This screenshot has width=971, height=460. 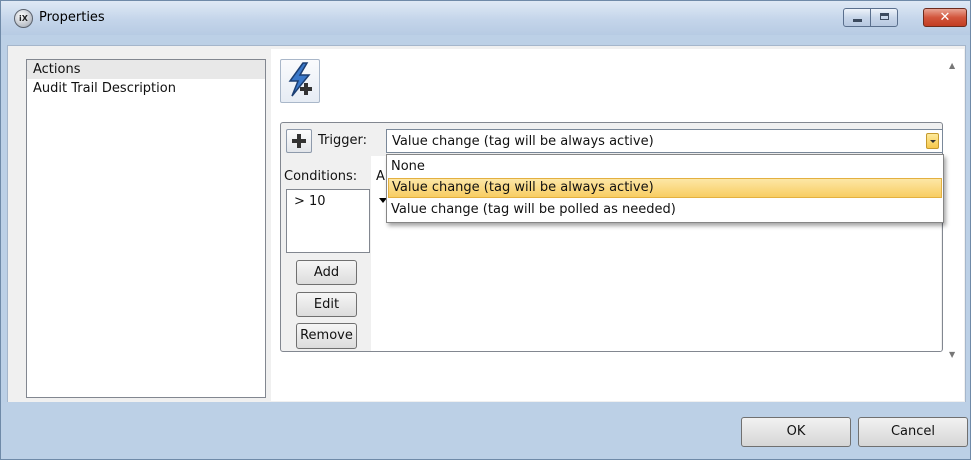 What do you see at coordinates (485, 18) in the screenshot?
I see `title-bar: iX Properties ✕` at bounding box center [485, 18].